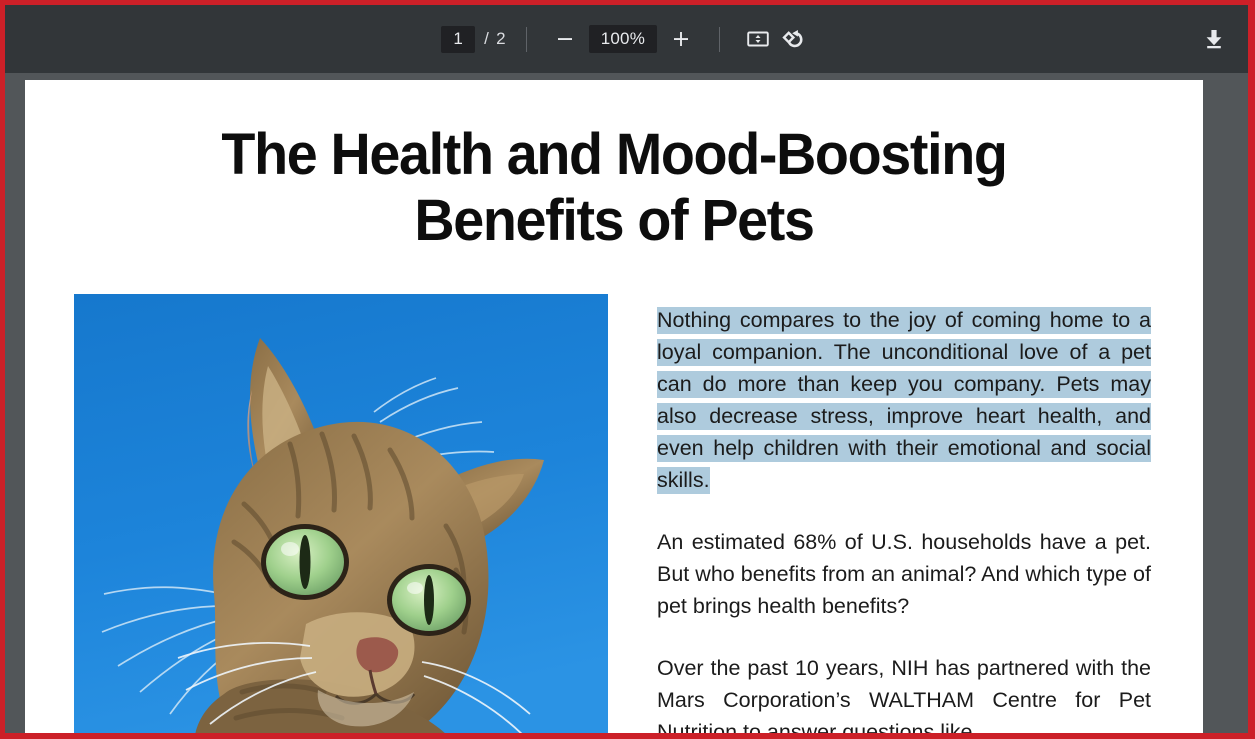 This screenshot has width=1255, height=739. I want to click on page-navigation: / 2, so click(473, 39).